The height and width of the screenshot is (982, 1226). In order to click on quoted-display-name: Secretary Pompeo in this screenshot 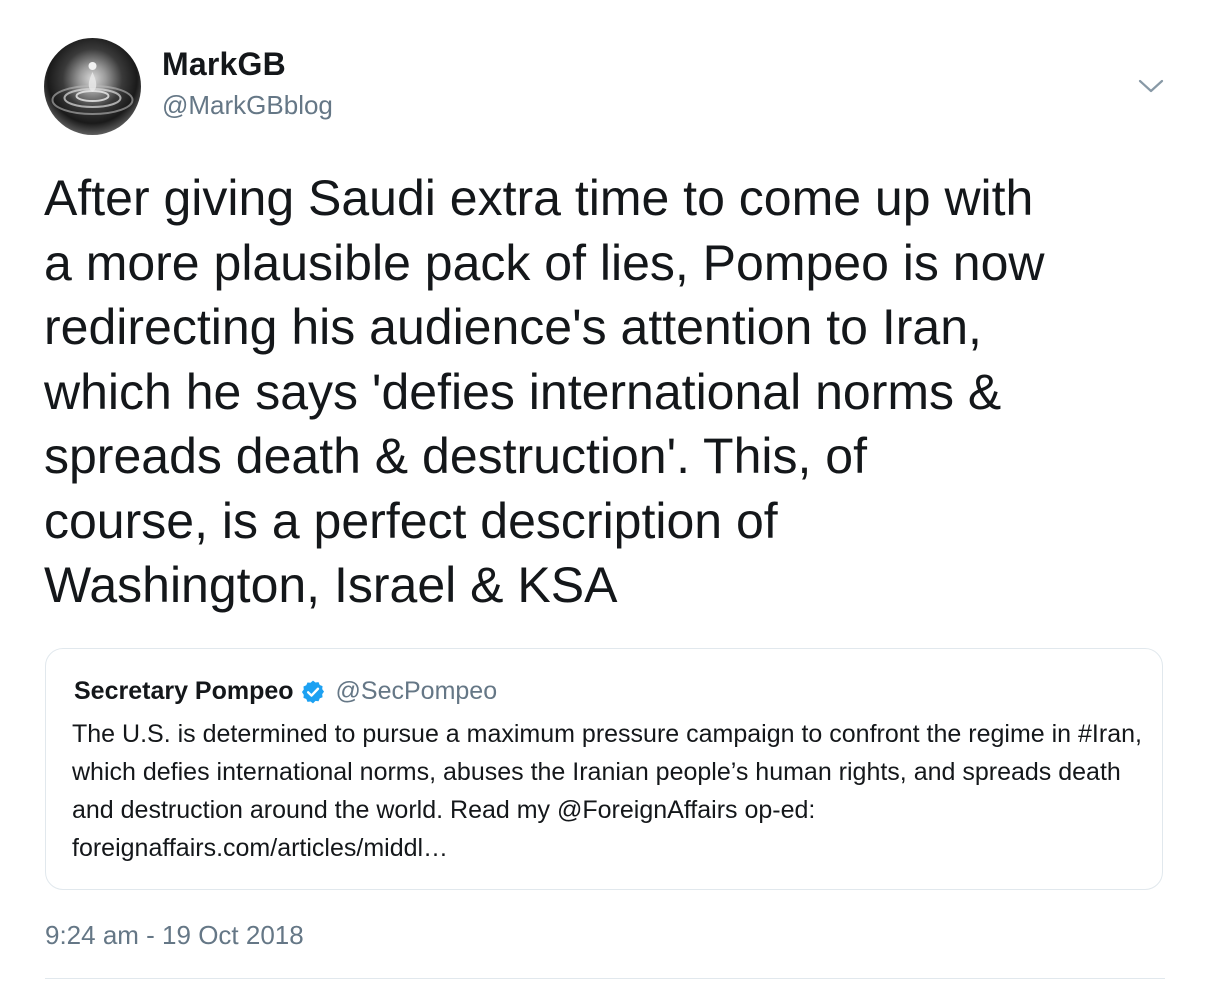, I will do `click(184, 691)`.